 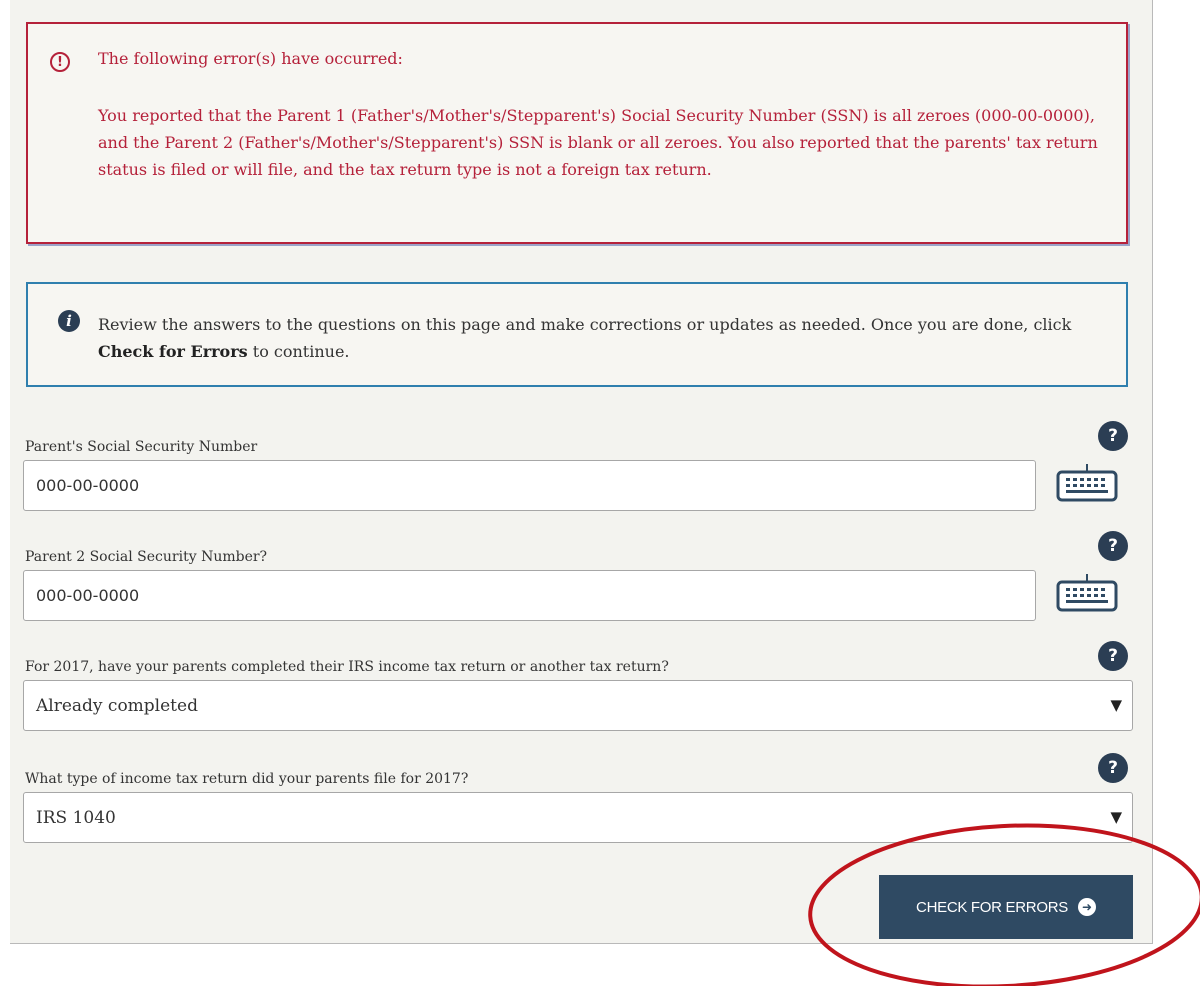 What do you see at coordinates (578, 705) in the screenshot?
I see `tax-status-select: Already completed ▼` at bounding box center [578, 705].